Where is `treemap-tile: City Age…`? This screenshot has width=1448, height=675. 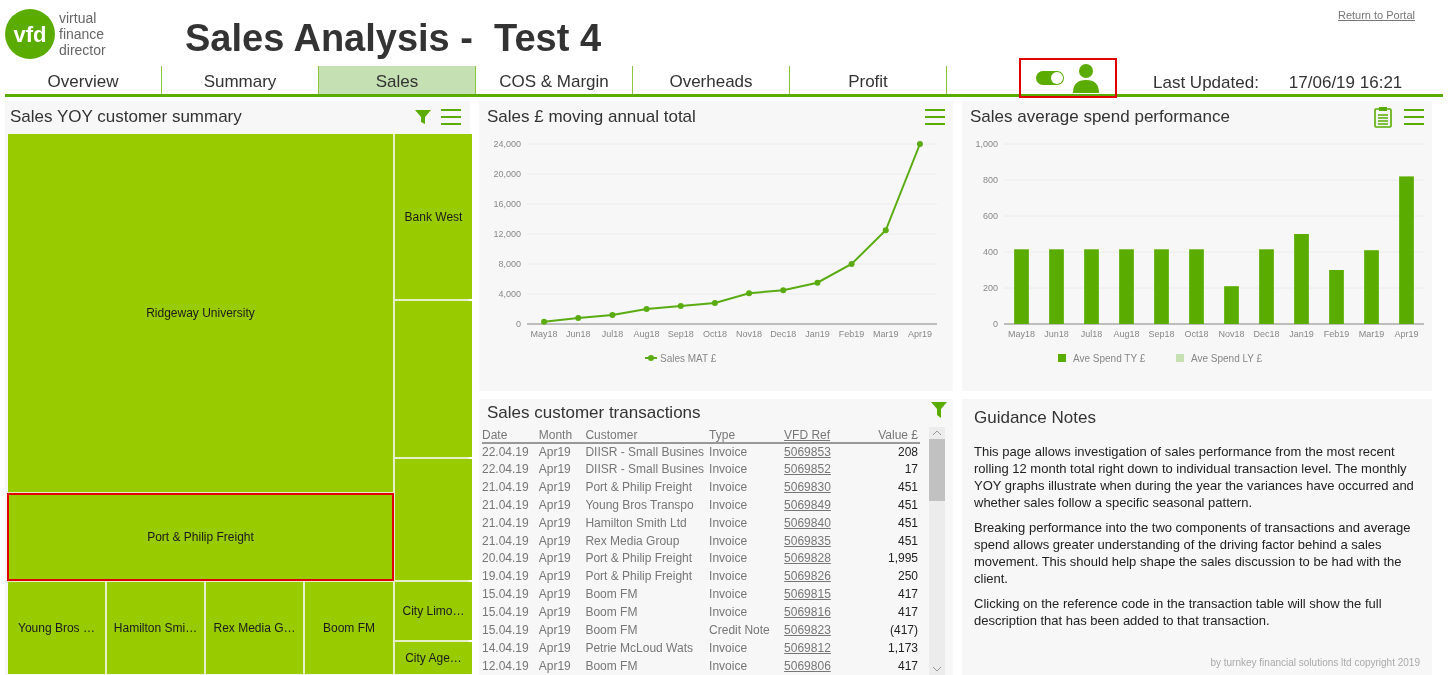
treemap-tile: City Age… is located at coordinates (433, 658).